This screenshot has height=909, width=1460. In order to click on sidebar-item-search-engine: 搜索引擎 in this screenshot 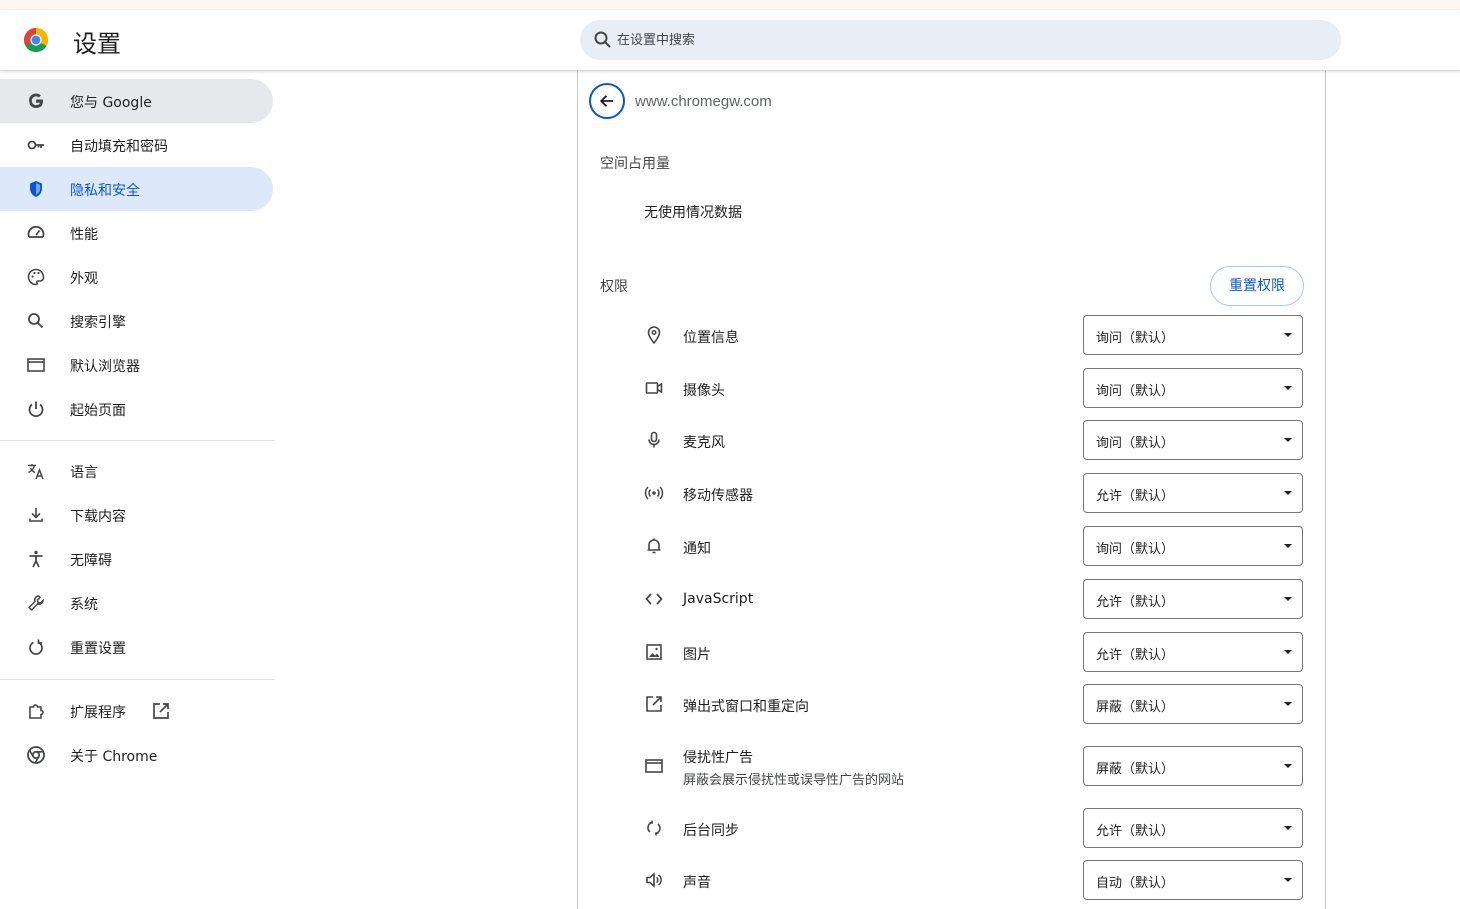, I will do `click(136, 321)`.